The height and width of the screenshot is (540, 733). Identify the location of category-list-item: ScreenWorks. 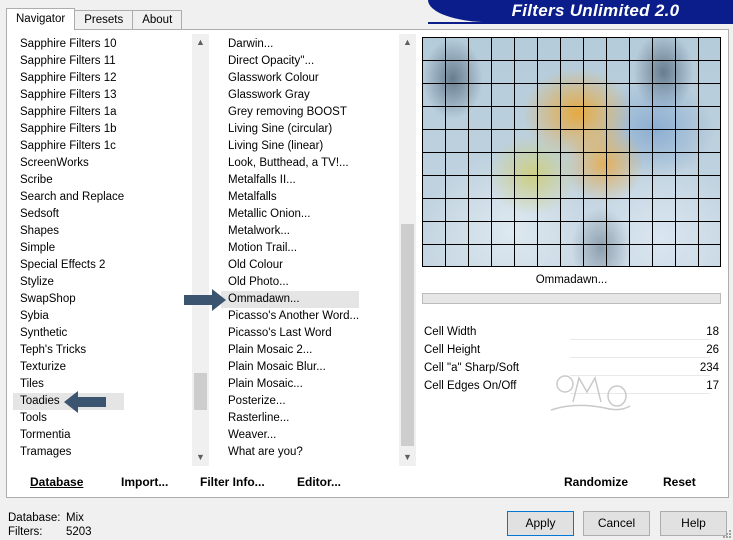
(68, 163).